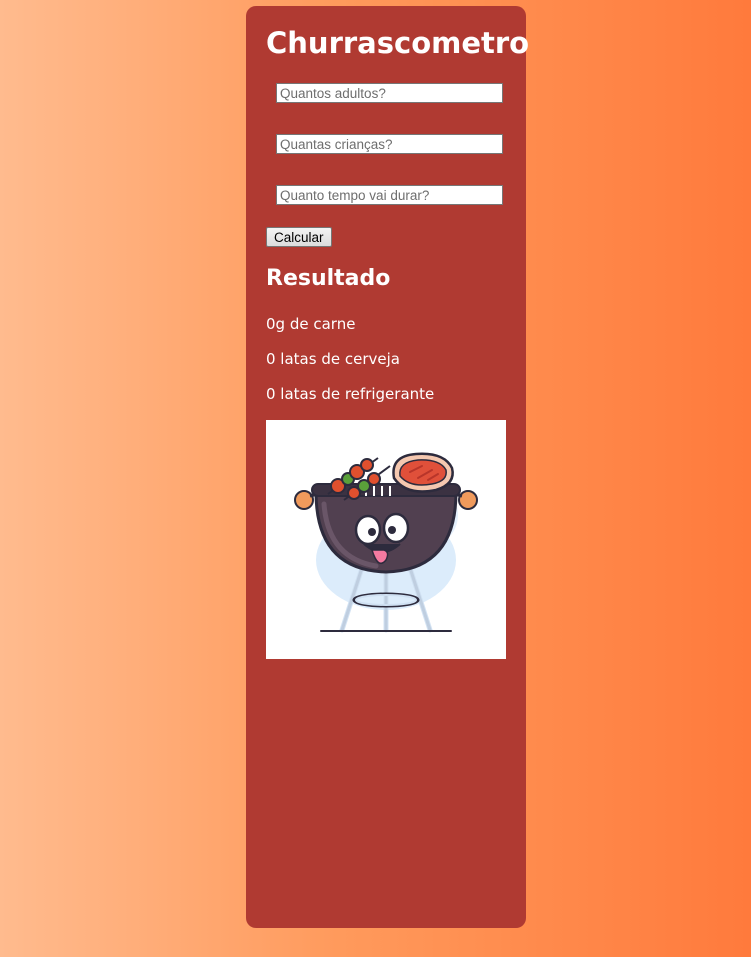 The image size is (751, 957). Describe the element at coordinates (389, 195) in the screenshot. I see `duration-input` at that location.